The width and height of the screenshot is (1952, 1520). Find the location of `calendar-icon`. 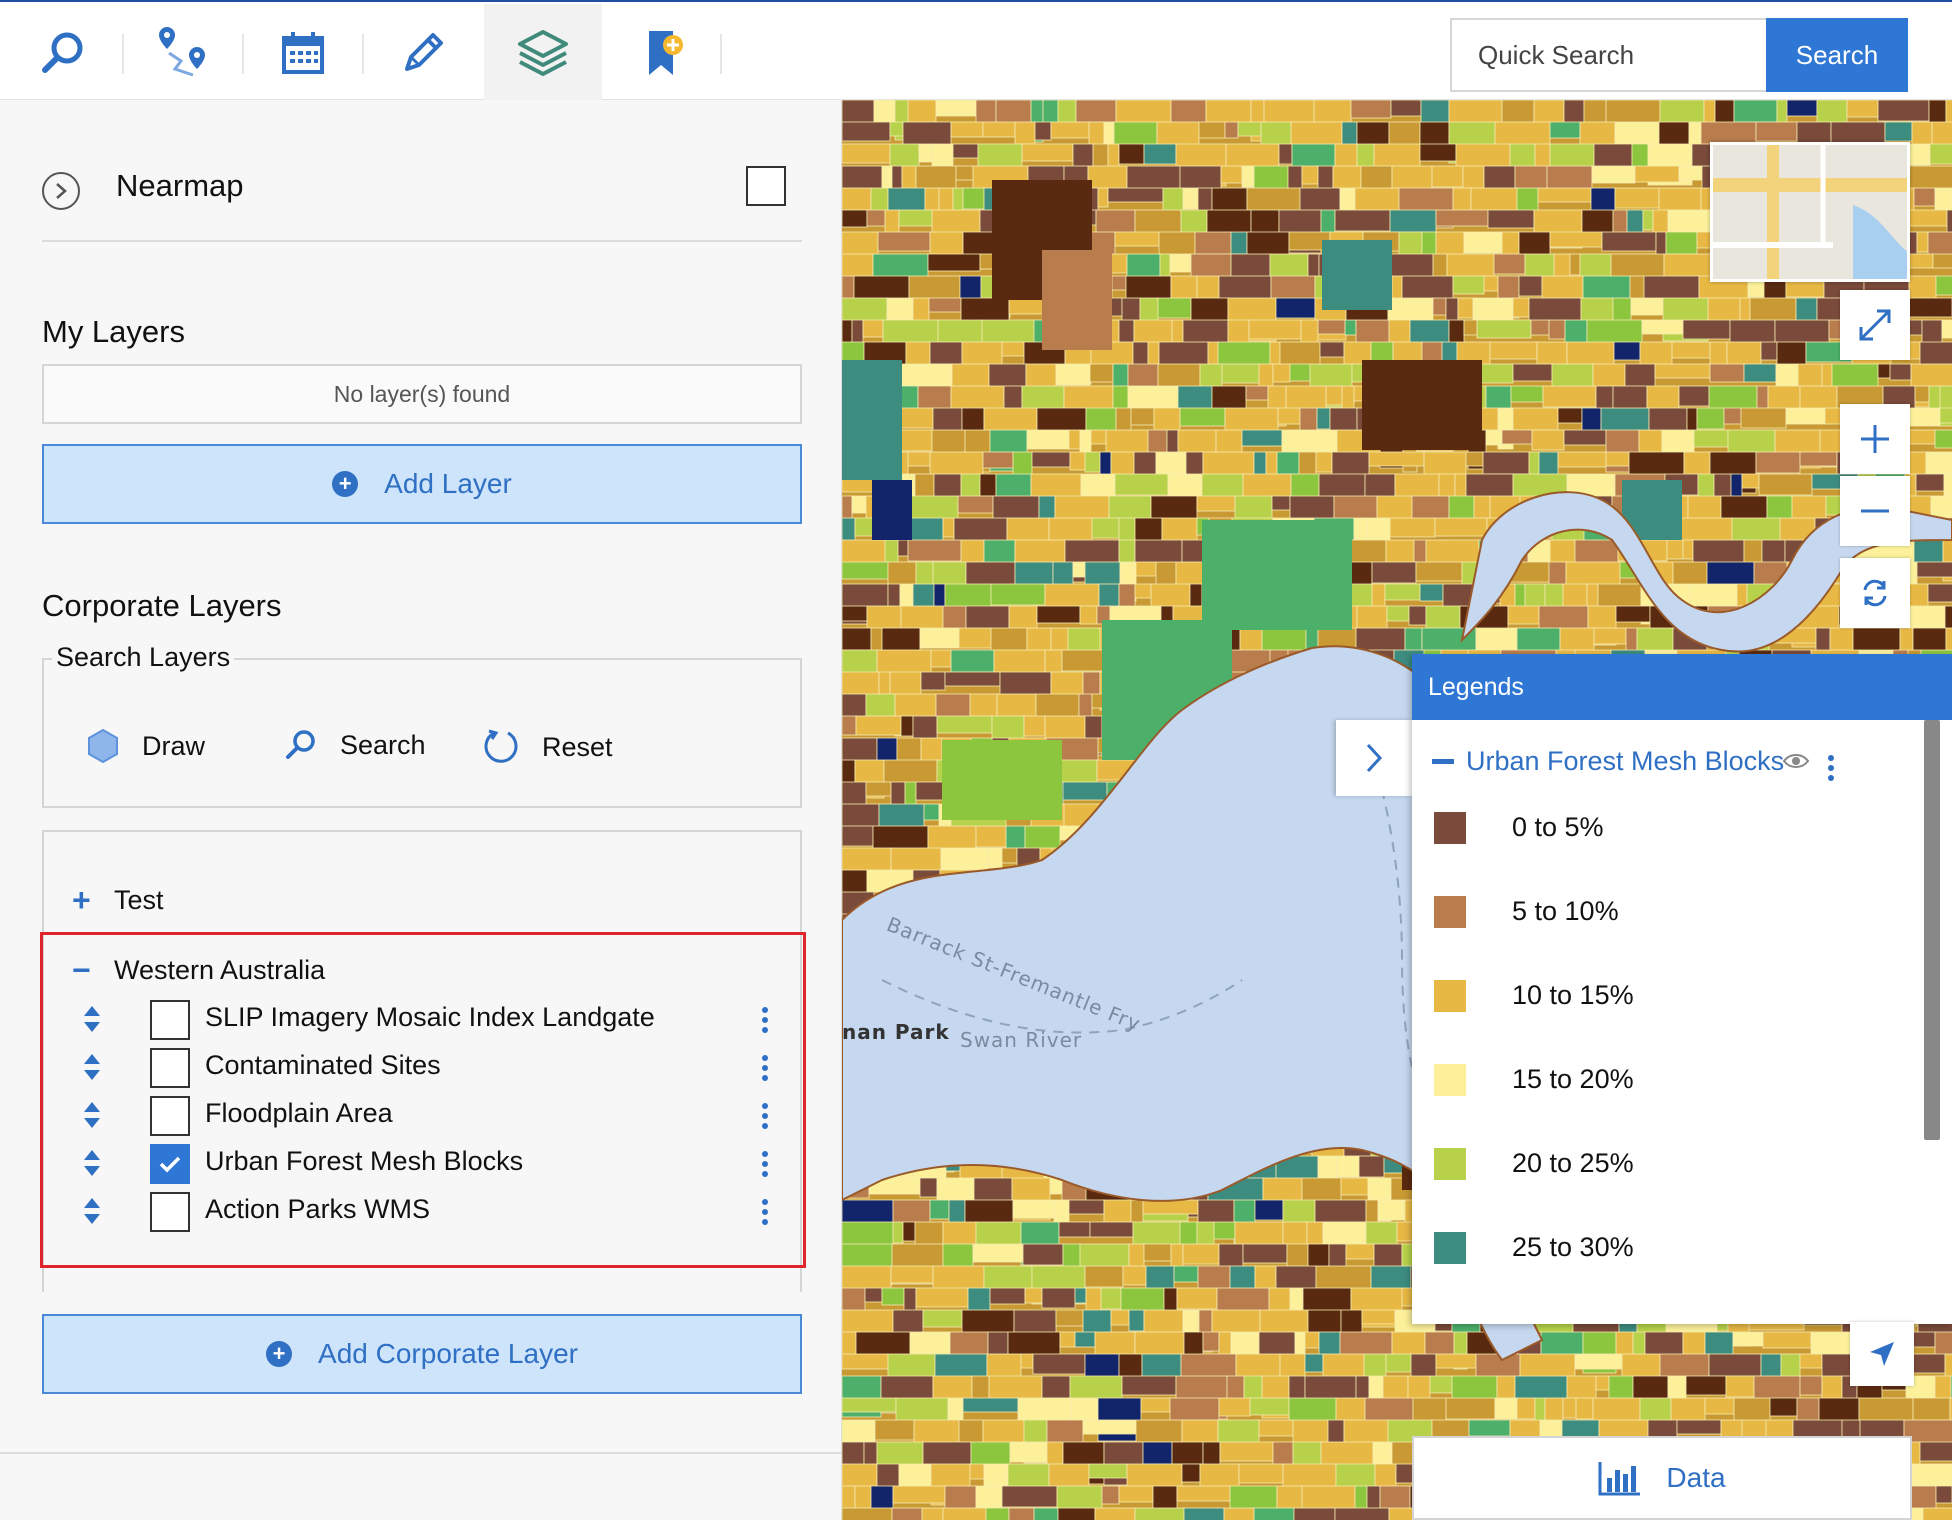

calendar-icon is located at coordinates (303, 53).